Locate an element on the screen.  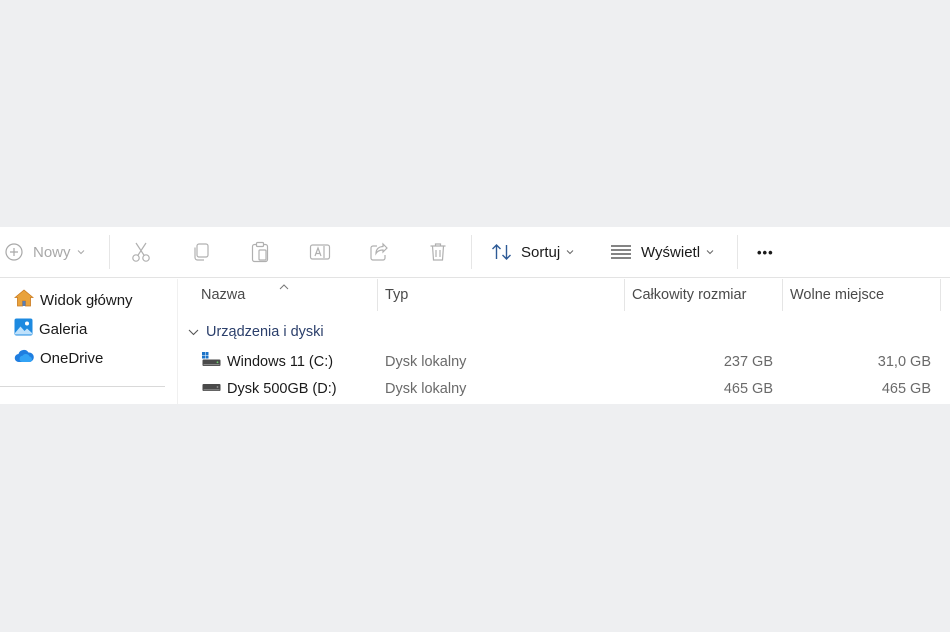
command-bar: Nowy Sortuj Wyświetl ••• is located at coordinates (475, 252).